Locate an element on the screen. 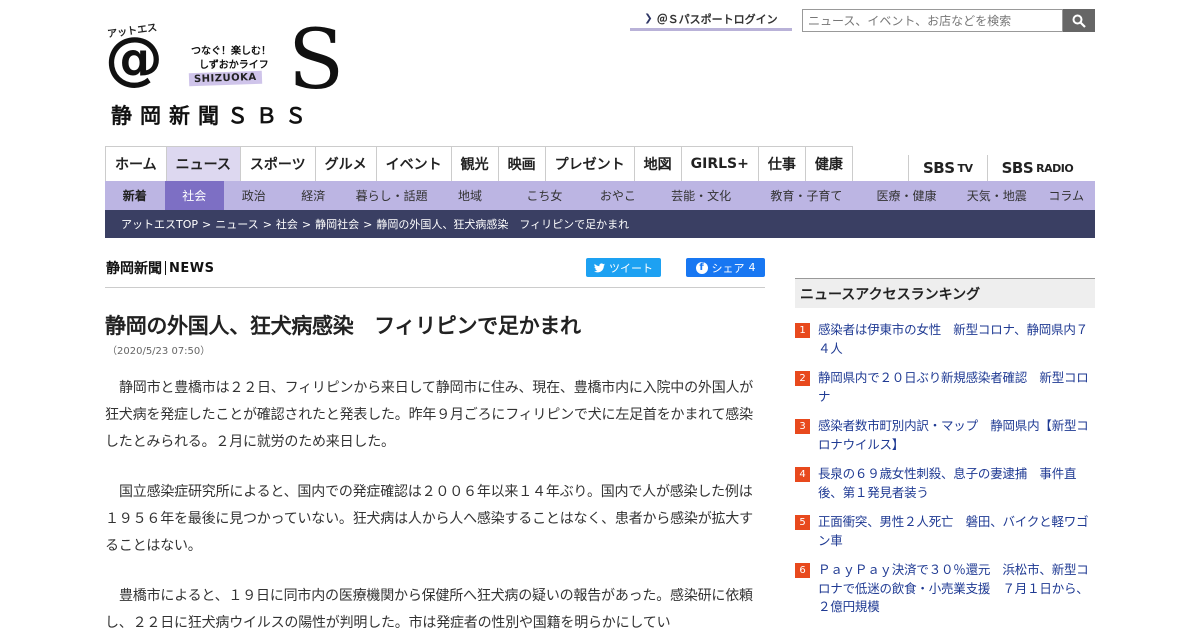 The width and height of the screenshot is (1200, 630). main-nav-item: 地図 is located at coordinates (658, 164).